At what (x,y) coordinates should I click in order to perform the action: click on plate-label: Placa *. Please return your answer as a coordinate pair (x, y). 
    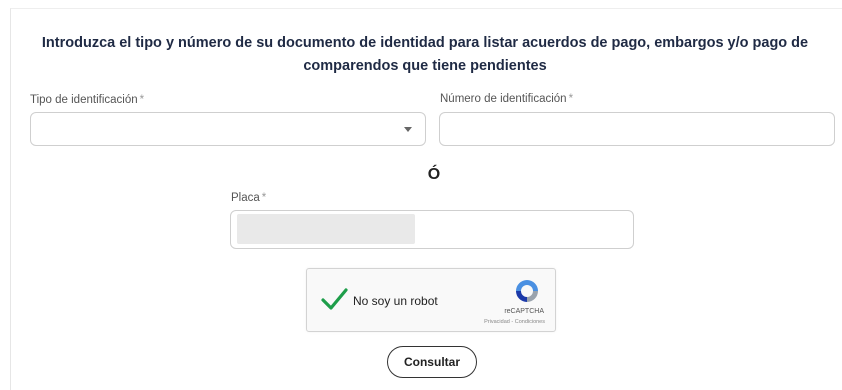
    Looking at the image, I should click on (248, 198).